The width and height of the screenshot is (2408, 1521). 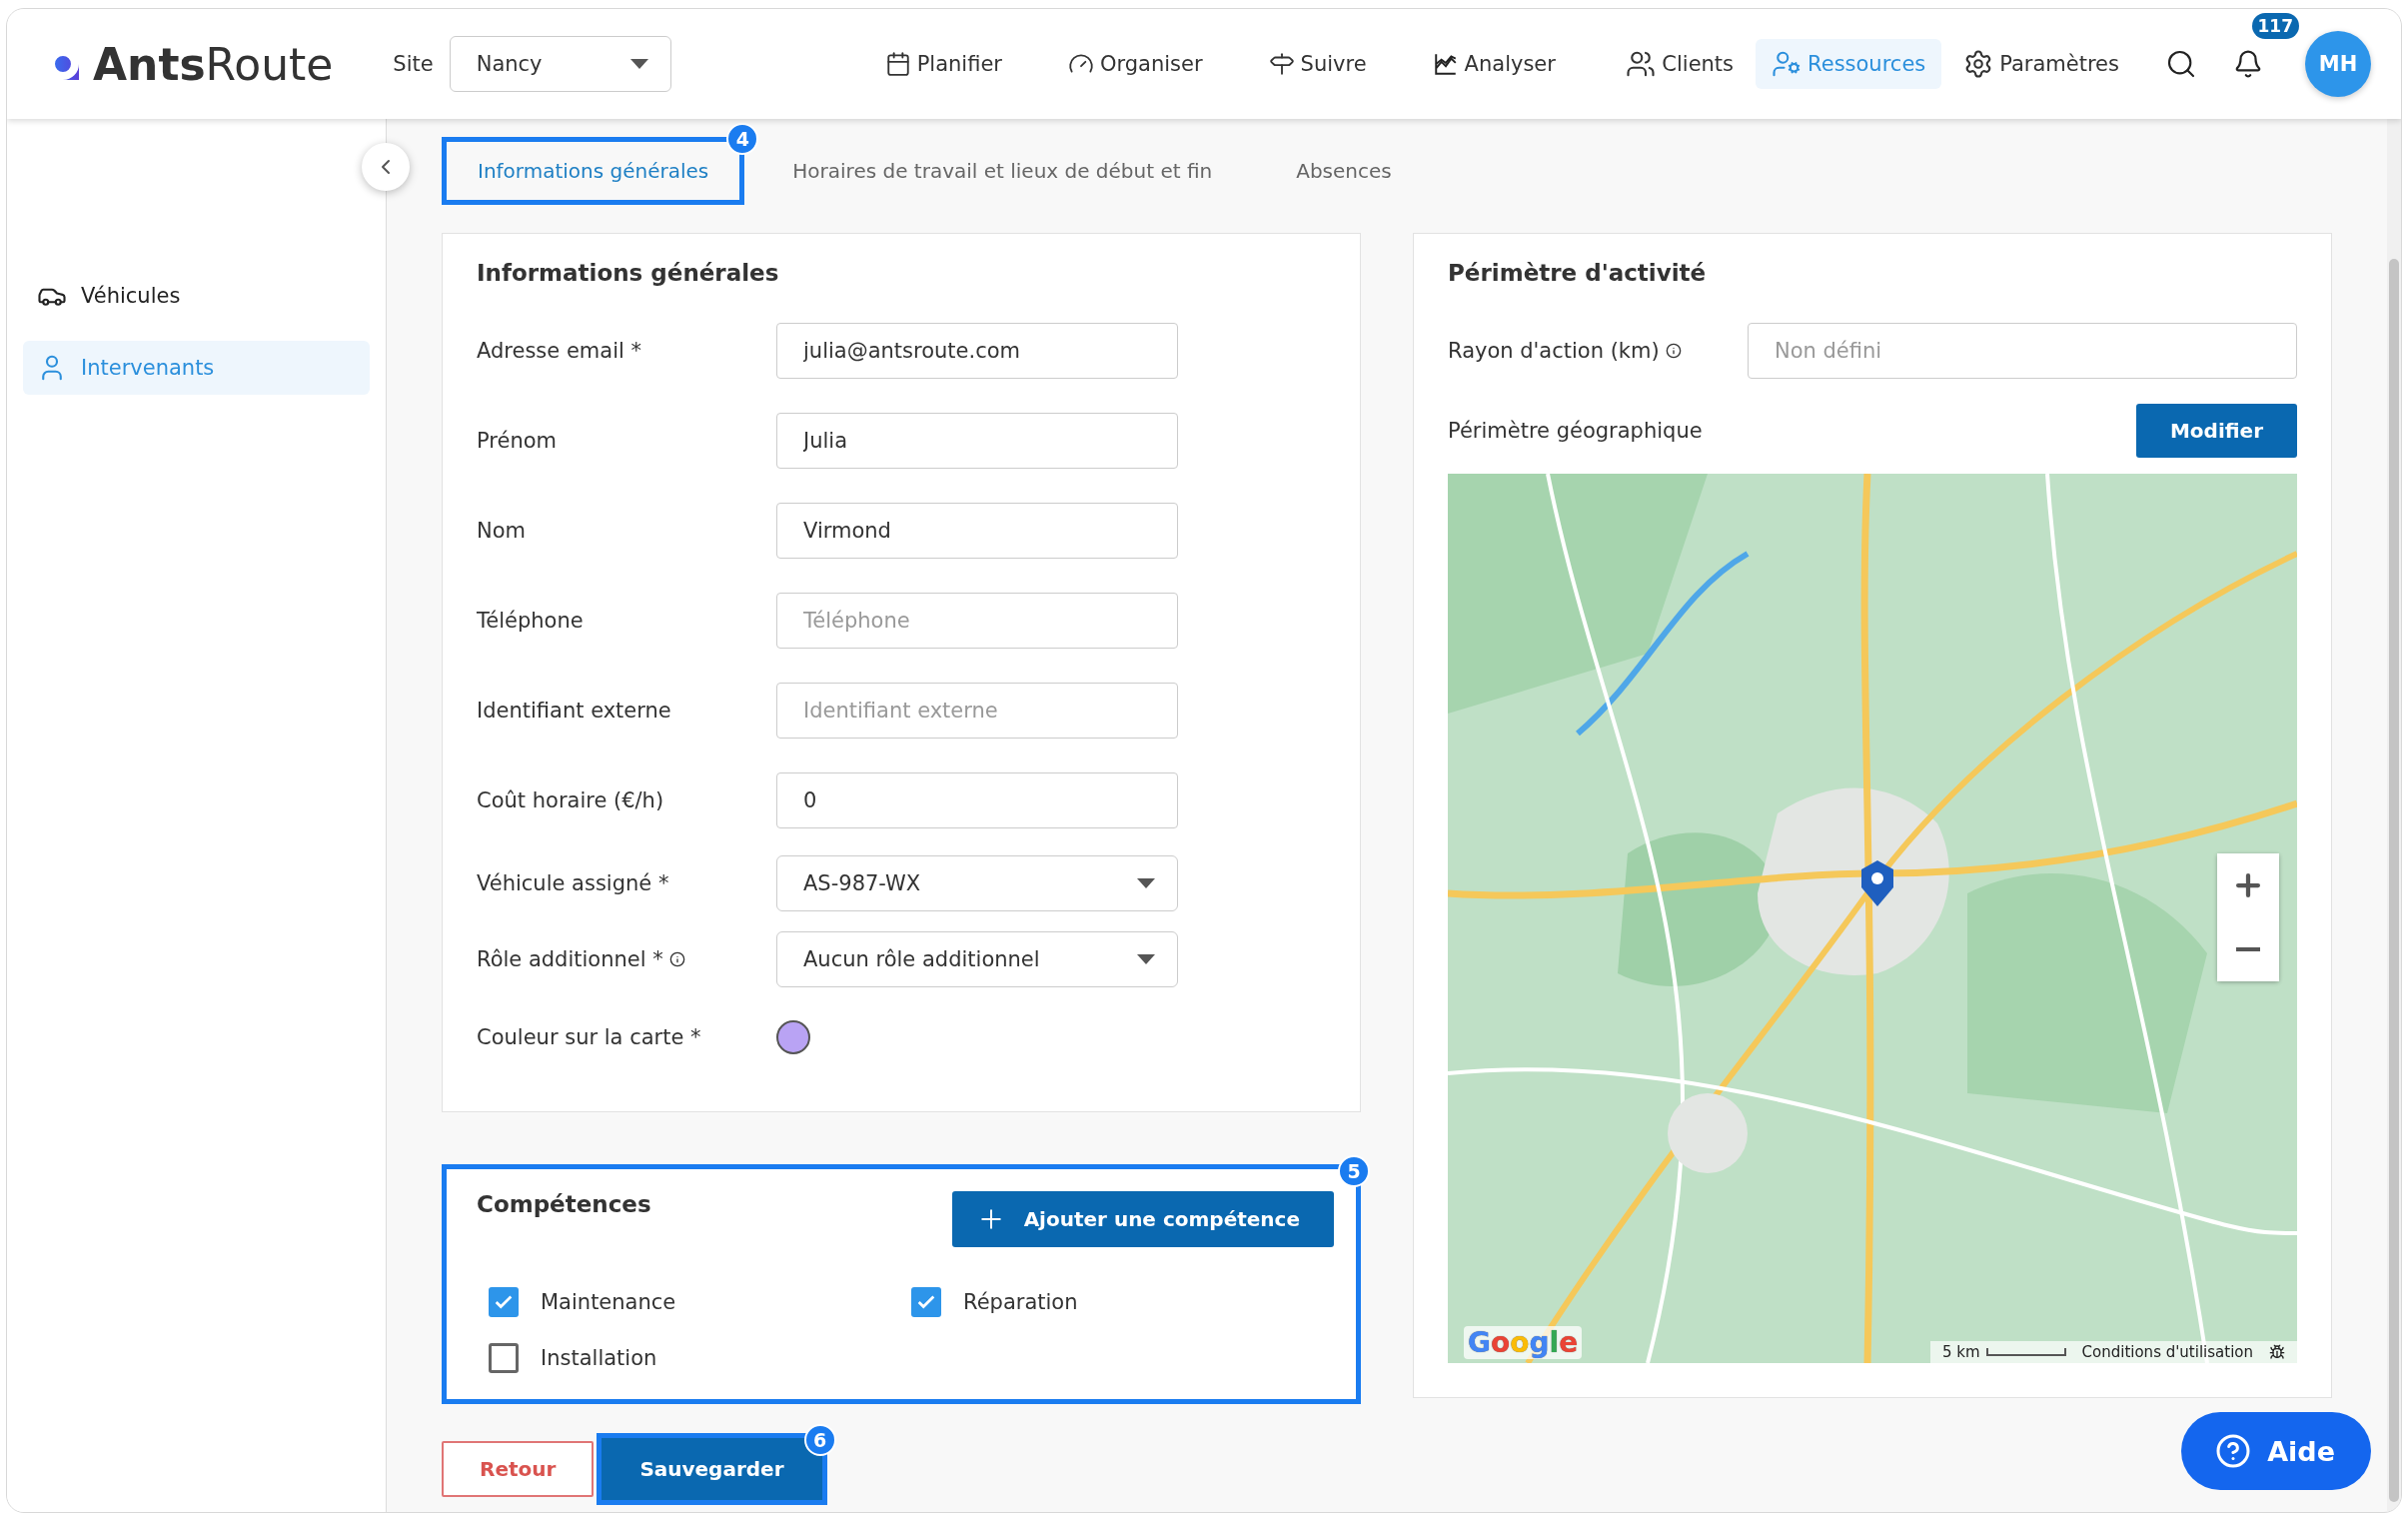 I want to click on field-label: Coût horaire (€/h), so click(x=570, y=800).